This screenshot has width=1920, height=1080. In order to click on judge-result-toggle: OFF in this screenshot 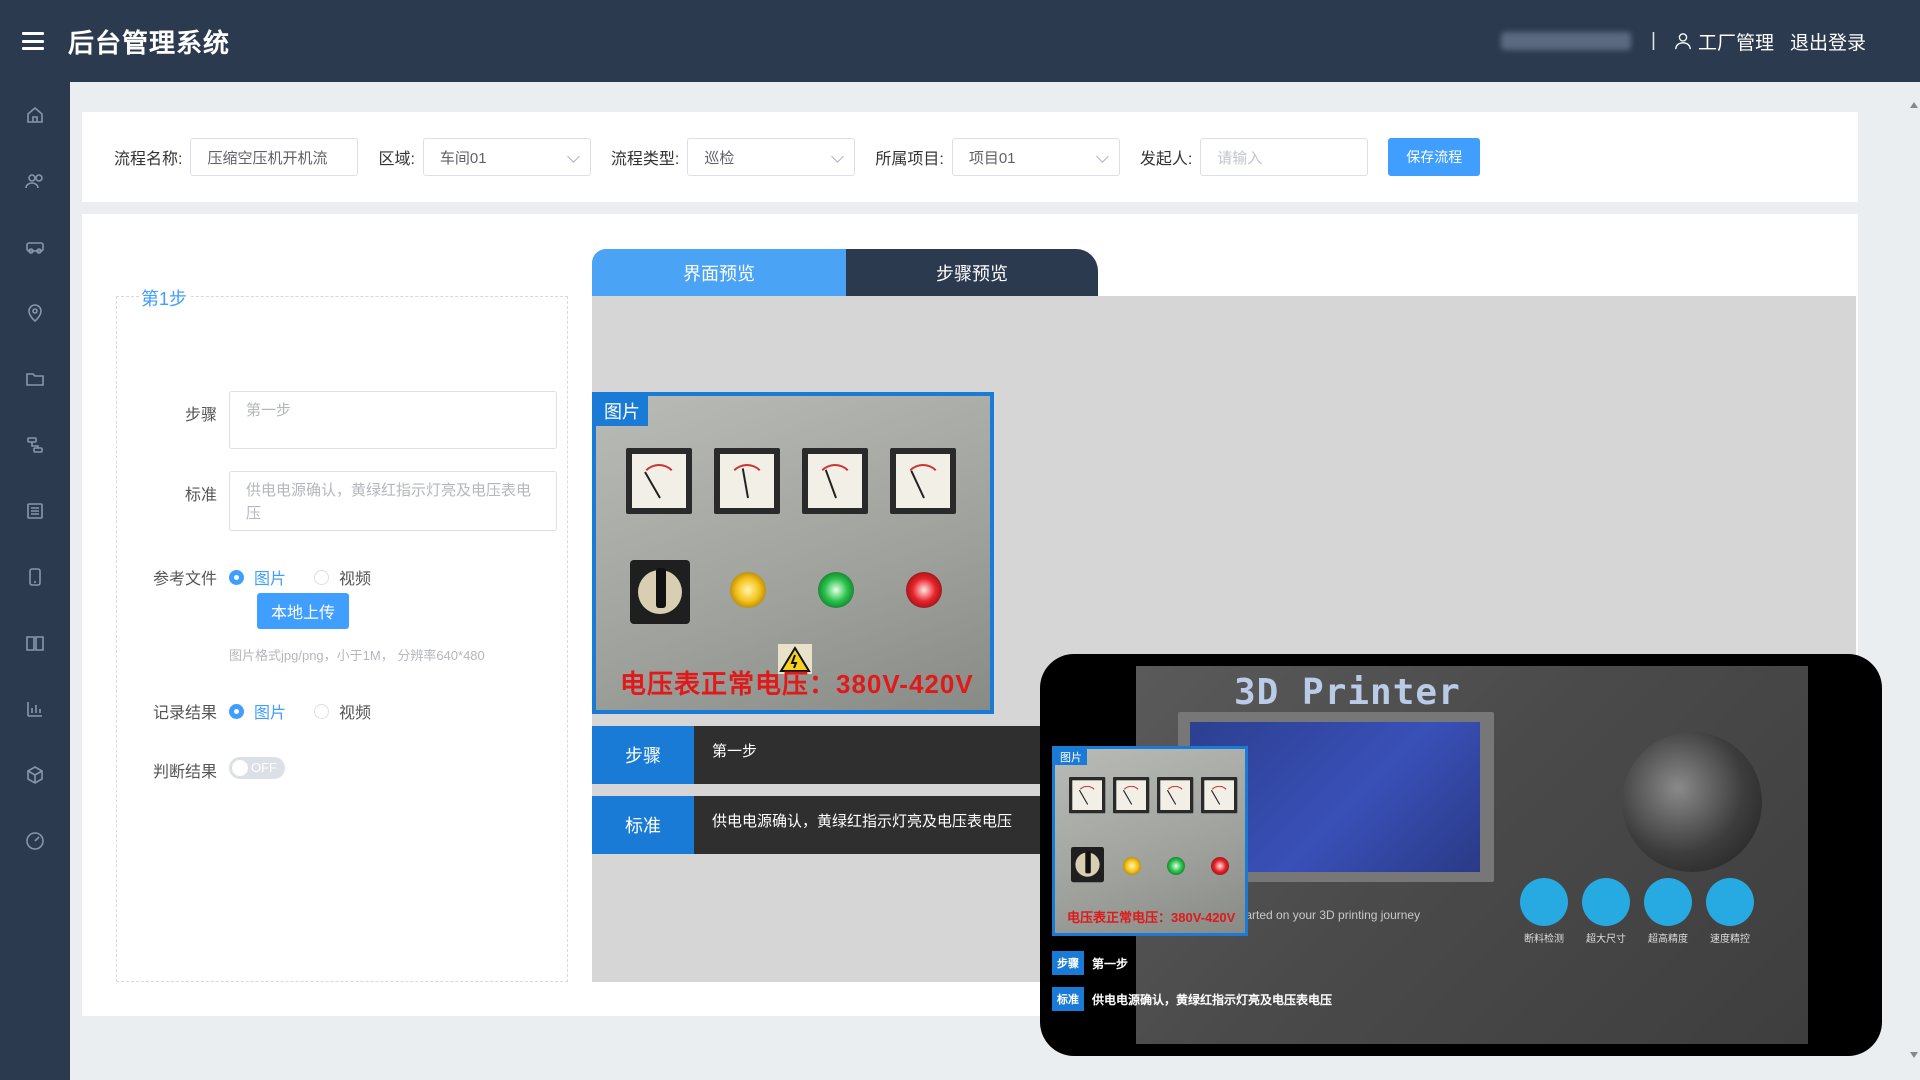, I will do `click(257, 768)`.